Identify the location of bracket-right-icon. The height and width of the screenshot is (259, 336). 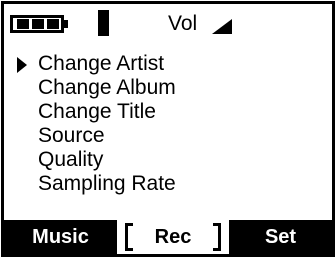
(217, 237).